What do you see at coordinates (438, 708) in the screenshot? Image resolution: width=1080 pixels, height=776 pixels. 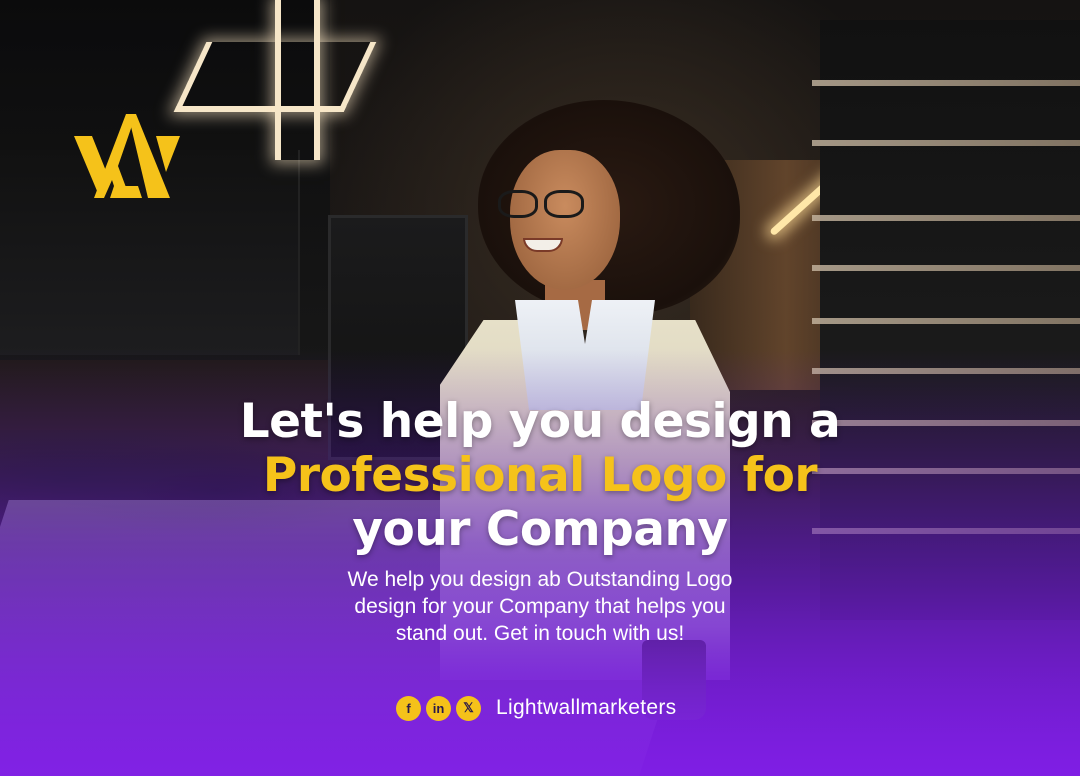 I see `linkedin-icon: in` at bounding box center [438, 708].